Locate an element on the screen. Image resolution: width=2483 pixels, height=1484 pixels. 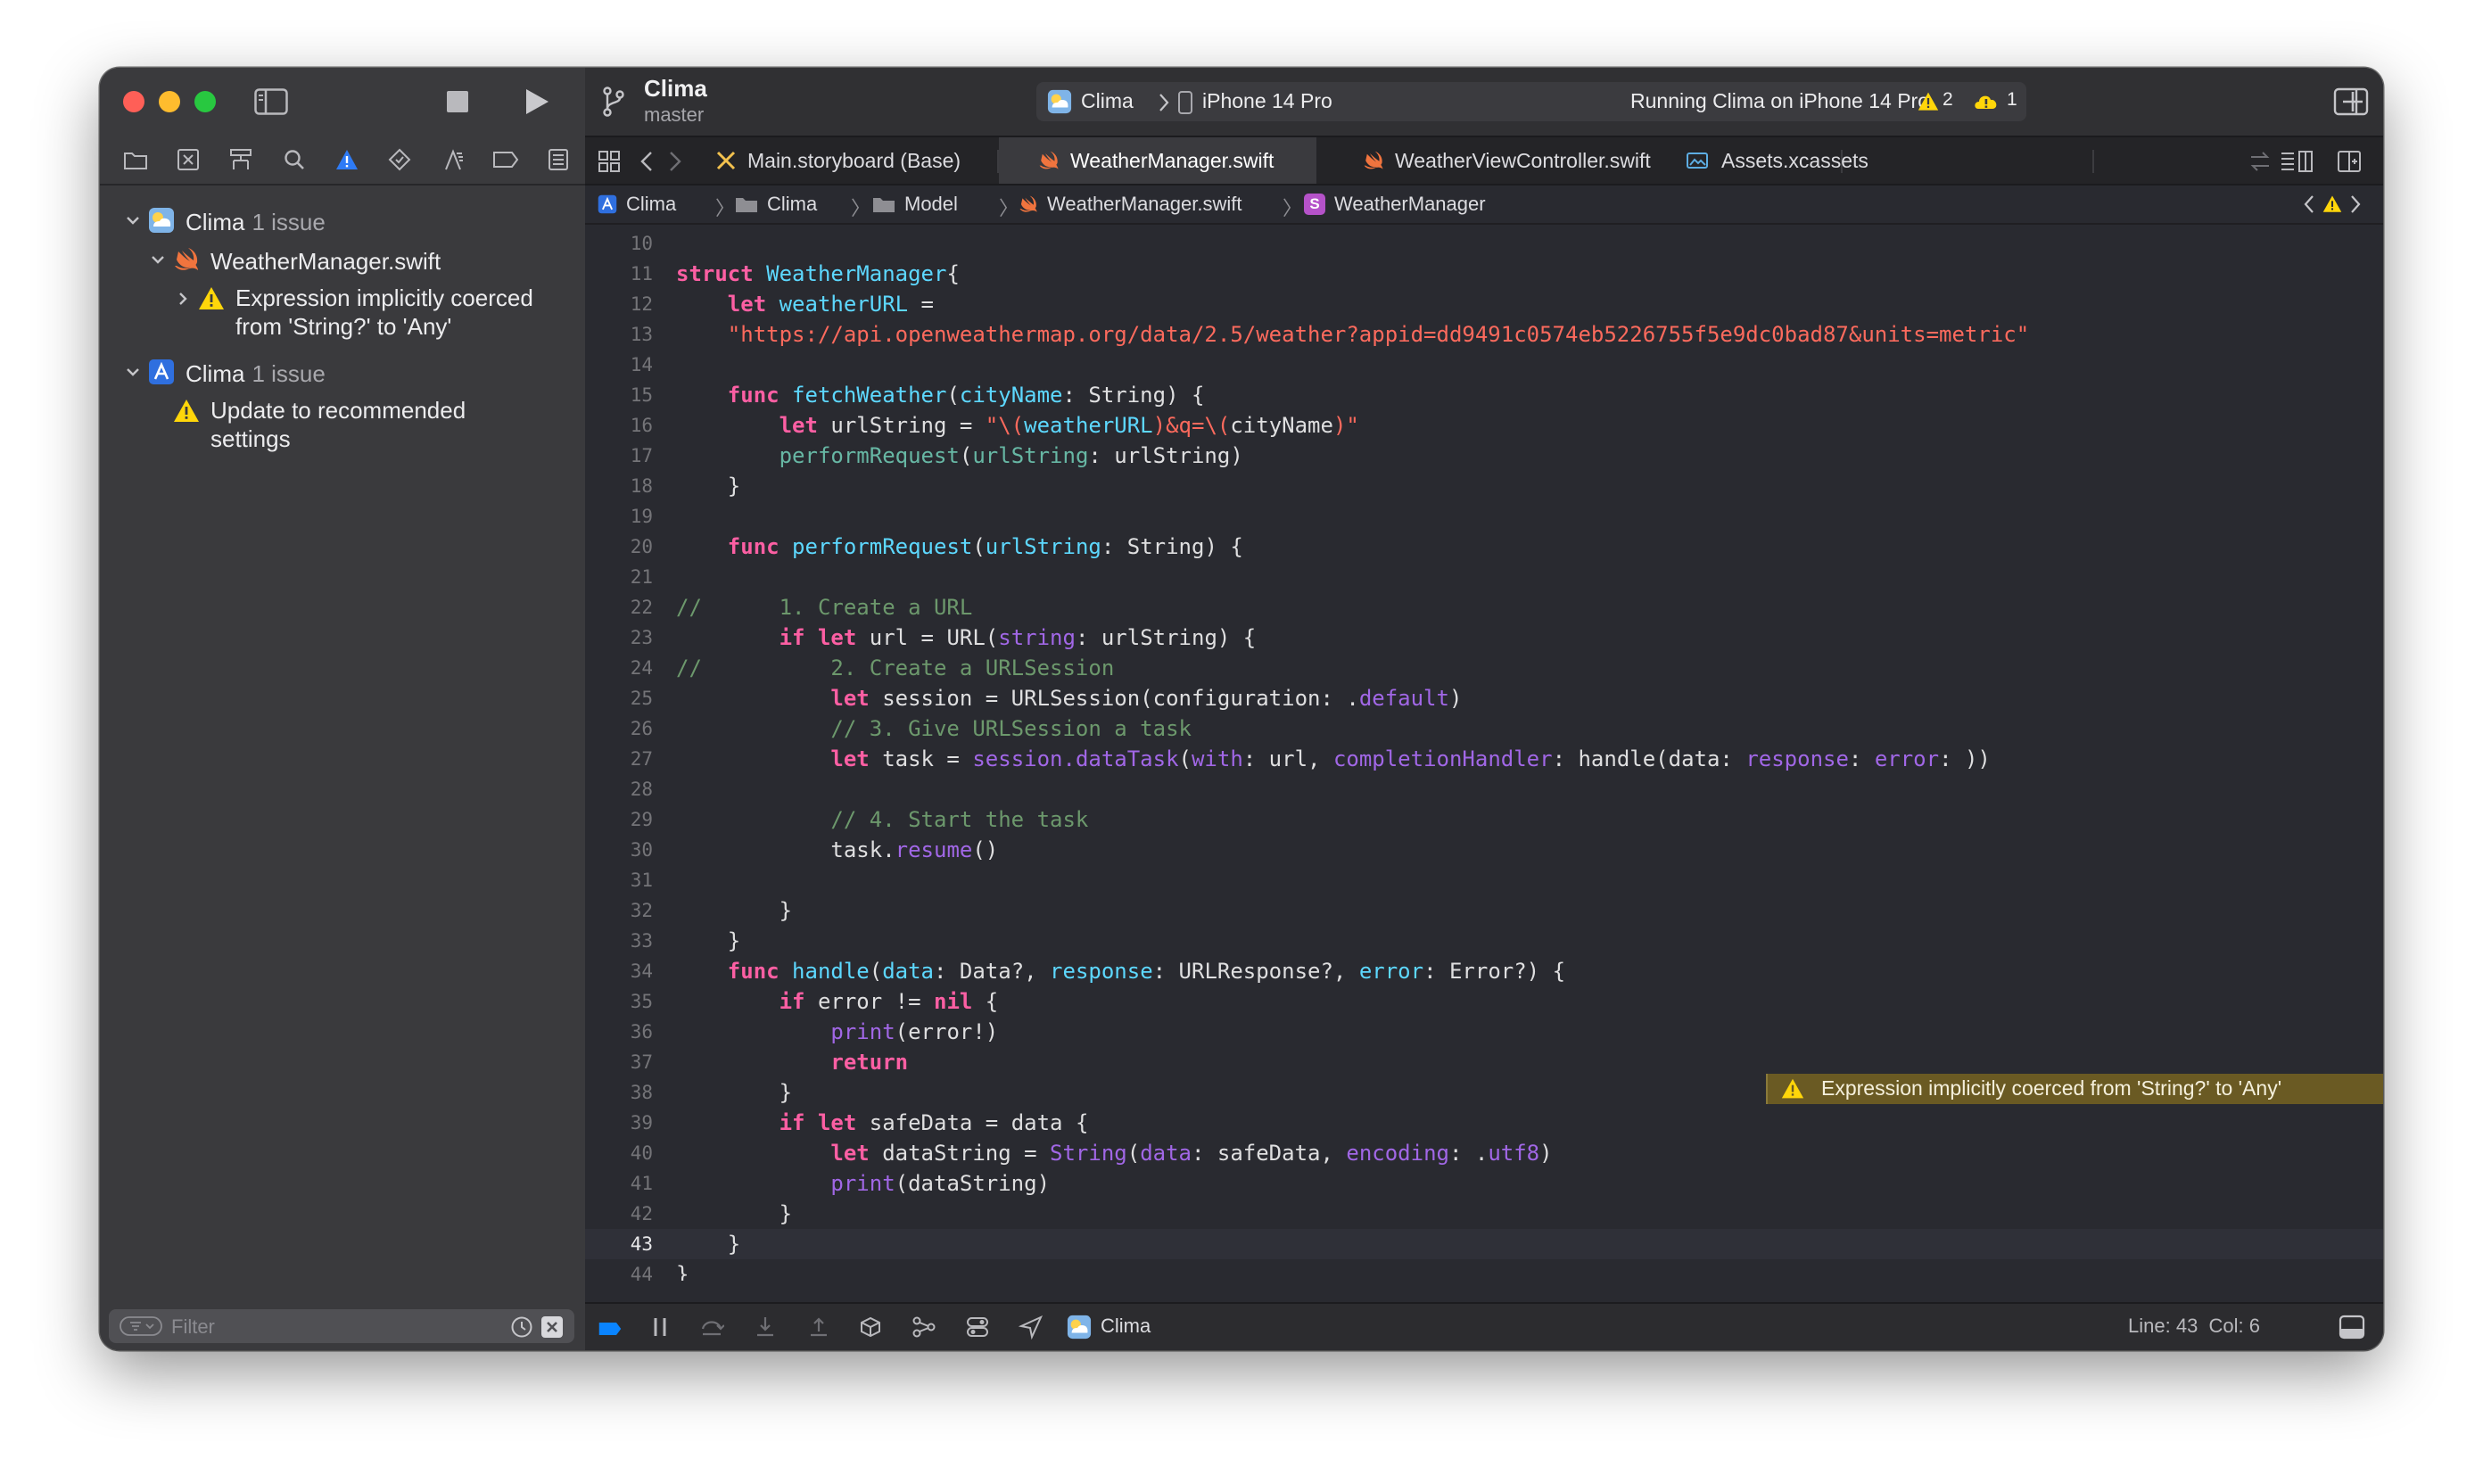
issue-group-clima: Clima 1 issue is located at coordinates (342, 222).